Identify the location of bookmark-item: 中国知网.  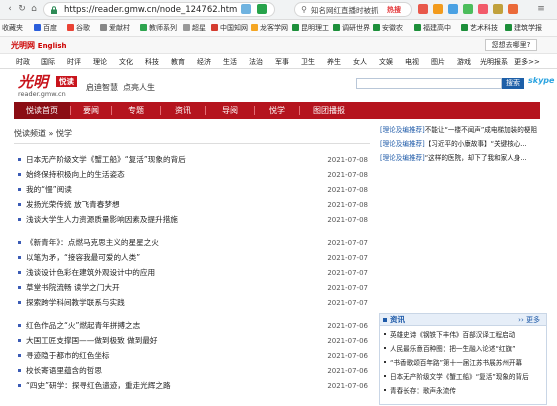
(229, 28).